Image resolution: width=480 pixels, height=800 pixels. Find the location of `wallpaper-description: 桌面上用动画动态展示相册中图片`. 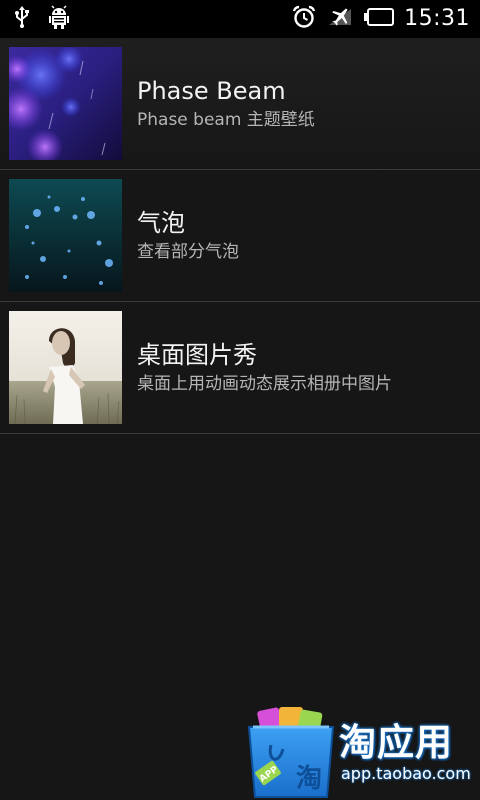

wallpaper-description: 桌面上用动画动态展示相册中图片 is located at coordinates (264, 384).